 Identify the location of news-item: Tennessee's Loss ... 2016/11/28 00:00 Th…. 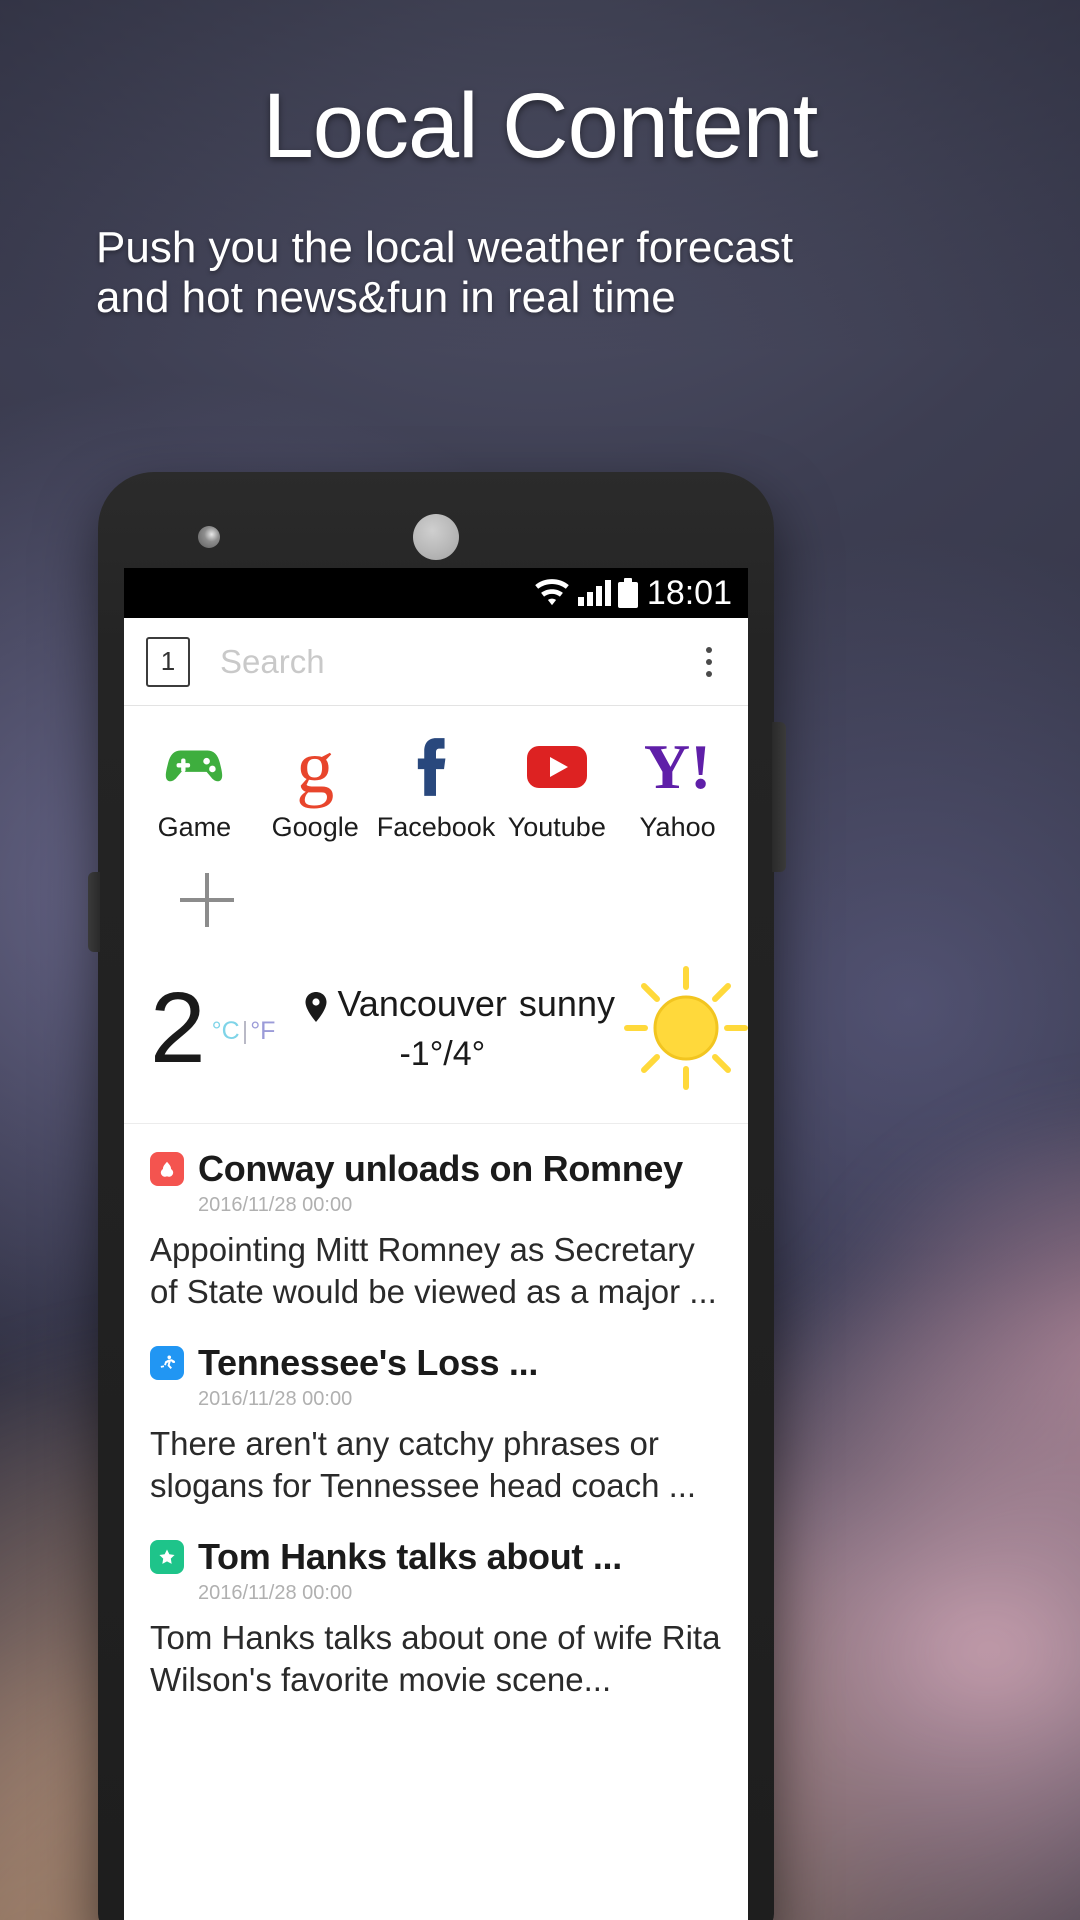
(436, 1415).